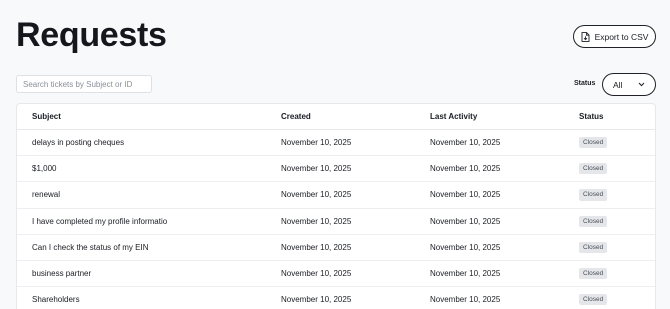 The height and width of the screenshot is (309, 670). I want to click on subject-cell: Shareholders, so click(141, 299).